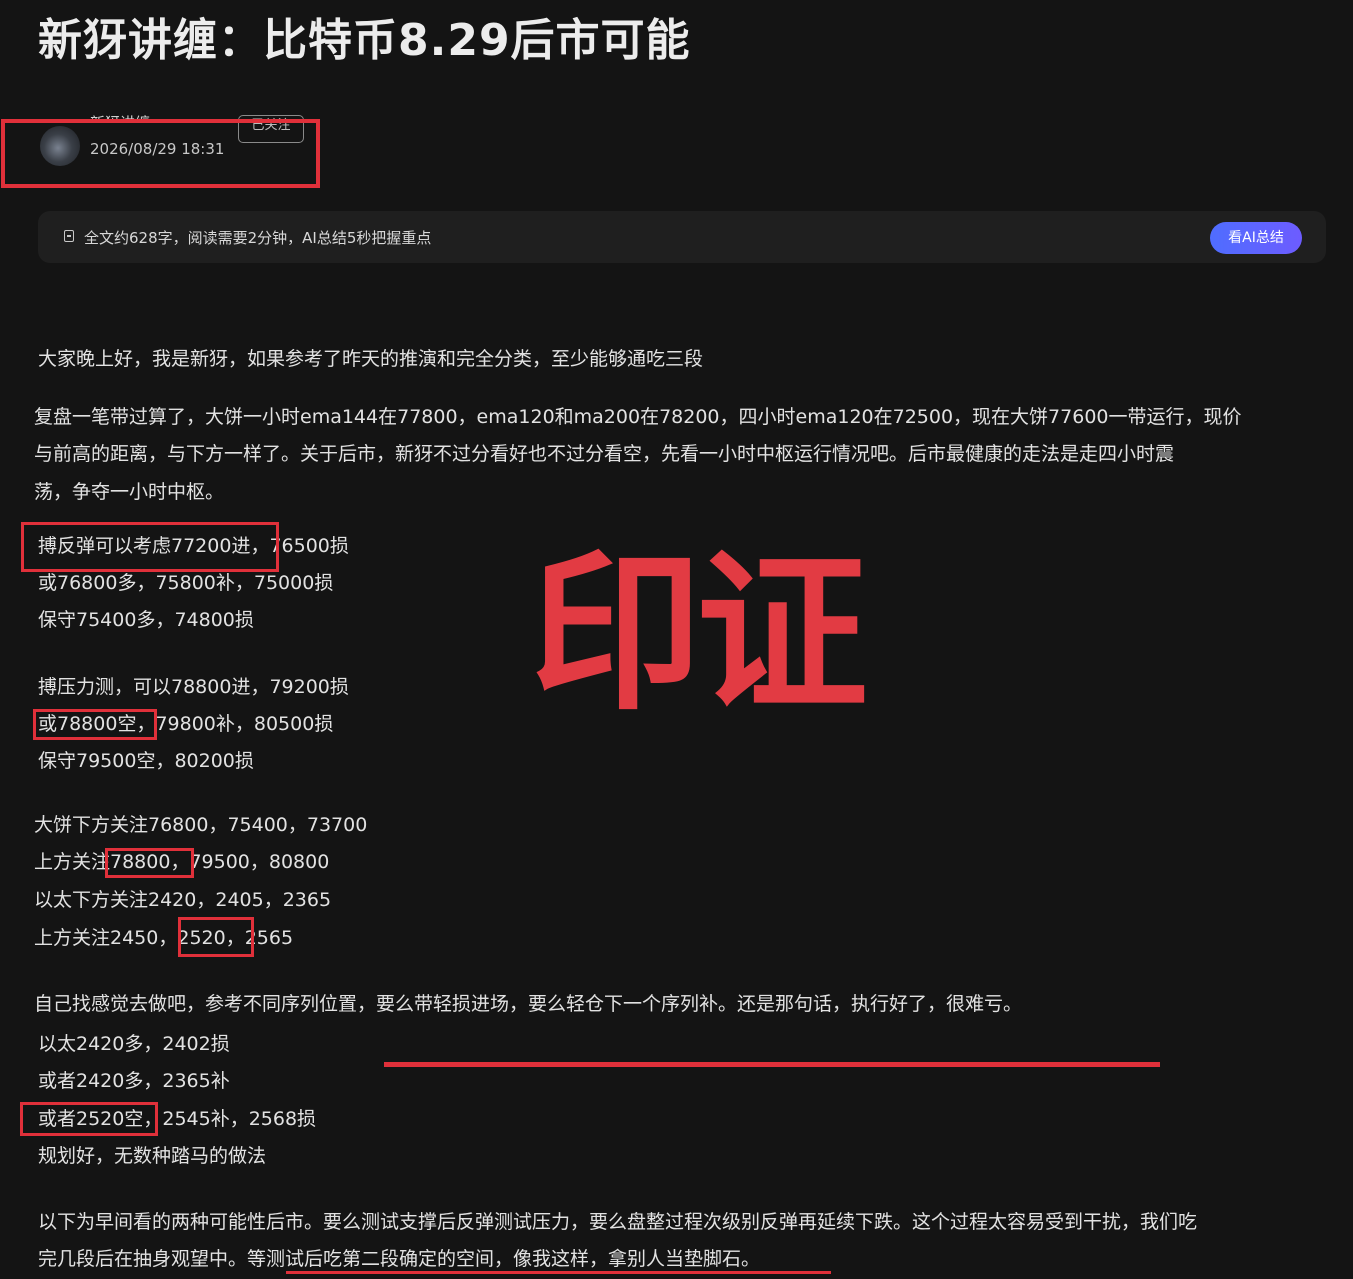  What do you see at coordinates (152, 1156) in the screenshot?
I see `eth-line-4: 规划好，无数种踏马的做法` at bounding box center [152, 1156].